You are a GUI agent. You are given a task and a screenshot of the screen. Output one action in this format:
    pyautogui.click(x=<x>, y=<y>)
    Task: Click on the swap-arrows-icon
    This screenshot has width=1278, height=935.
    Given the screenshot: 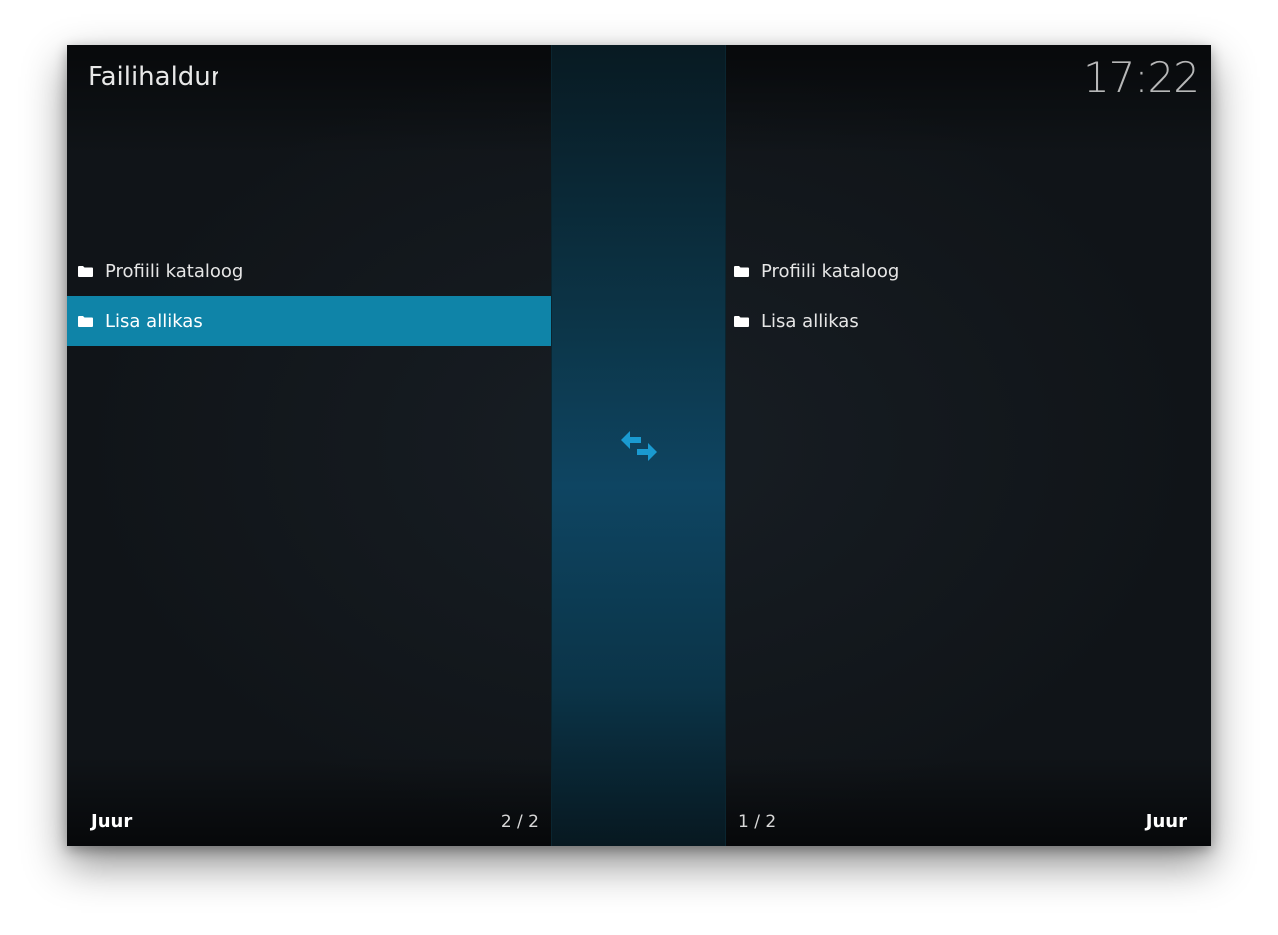 What is the action you would take?
    pyautogui.click(x=639, y=446)
    